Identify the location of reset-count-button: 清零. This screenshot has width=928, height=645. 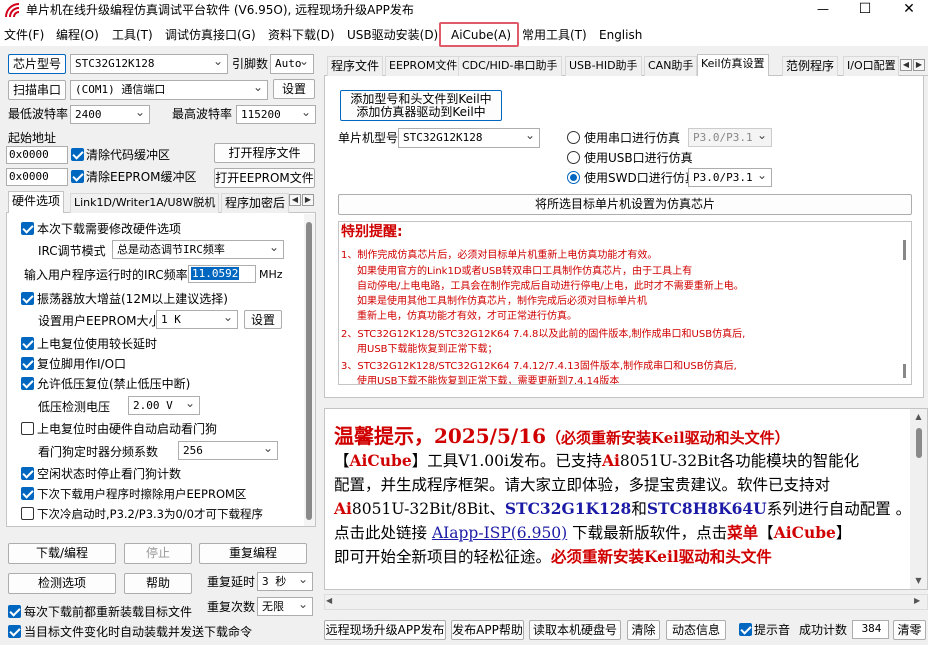
(909, 630).